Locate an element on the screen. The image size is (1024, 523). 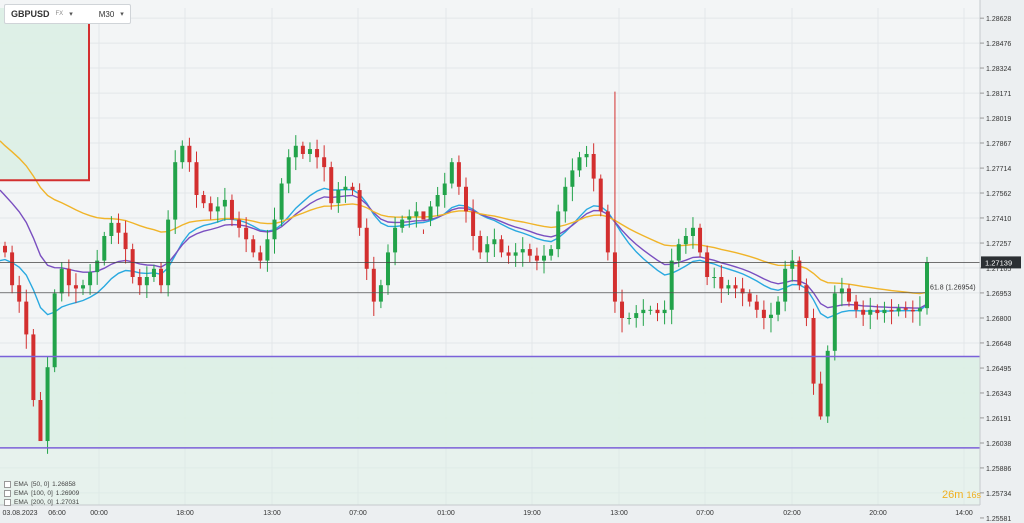
price-tick-label: 1.27562 is located at coordinates (998, 194).